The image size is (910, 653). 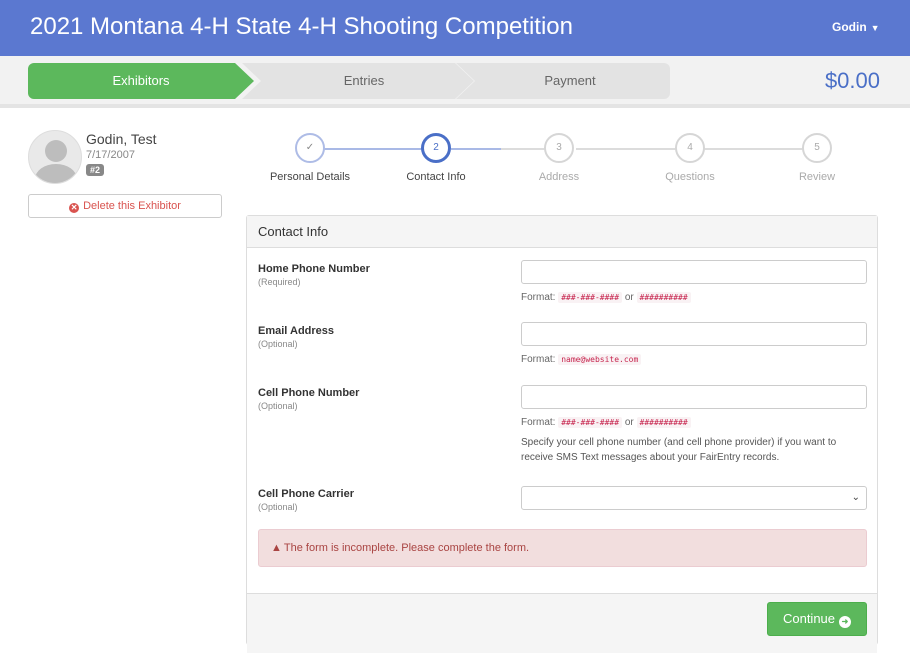 What do you see at coordinates (110, 155) in the screenshot?
I see `exhibitor-dob: 7/17/2007` at bounding box center [110, 155].